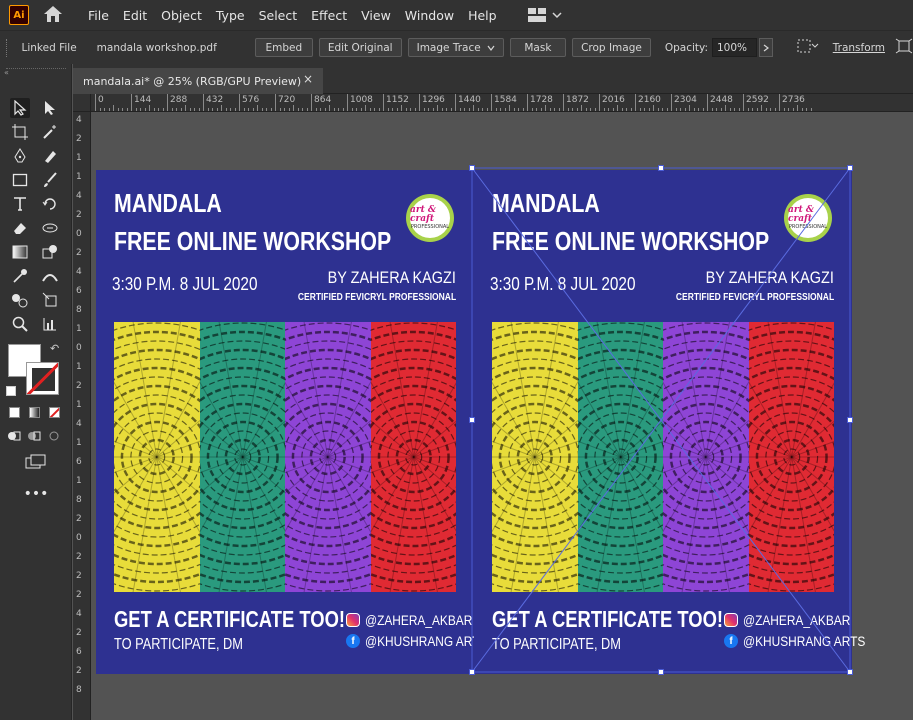 This screenshot has width=913, height=720. Describe the element at coordinates (54, 436) in the screenshot. I see `draw-inside-icon` at that location.